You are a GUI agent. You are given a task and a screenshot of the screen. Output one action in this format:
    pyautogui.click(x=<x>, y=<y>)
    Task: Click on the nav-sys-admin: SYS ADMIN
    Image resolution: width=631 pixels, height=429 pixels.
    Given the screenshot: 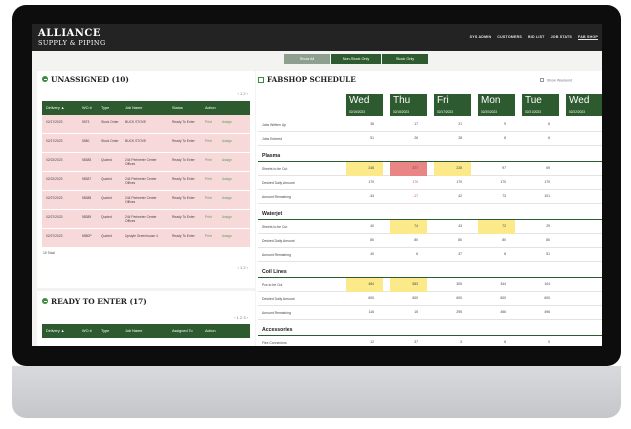 What is the action you would take?
    pyautogui.click(x=481, y=37)
    